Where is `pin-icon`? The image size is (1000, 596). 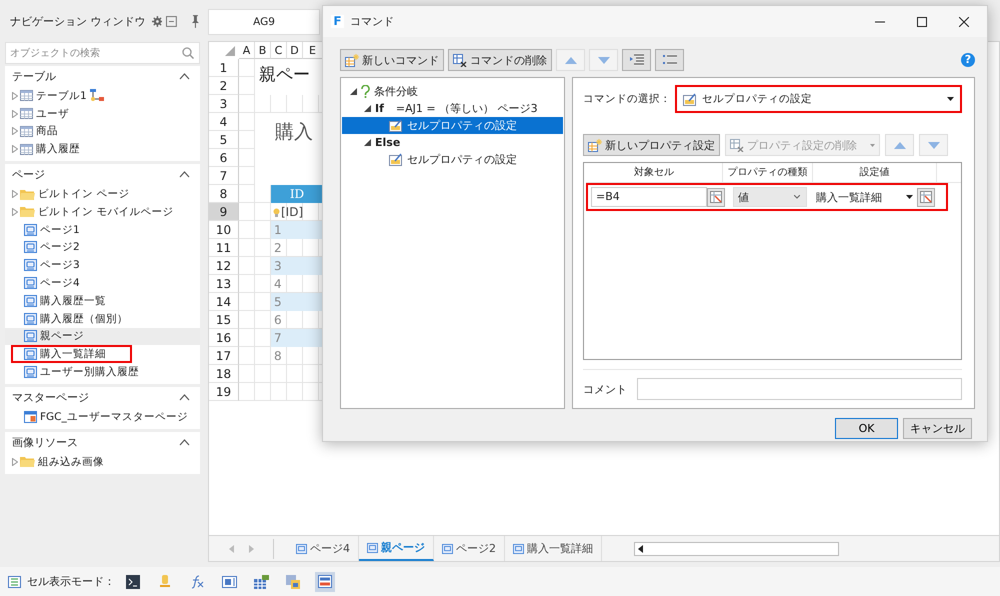 pin-icon is located at coordinates (195, 21).